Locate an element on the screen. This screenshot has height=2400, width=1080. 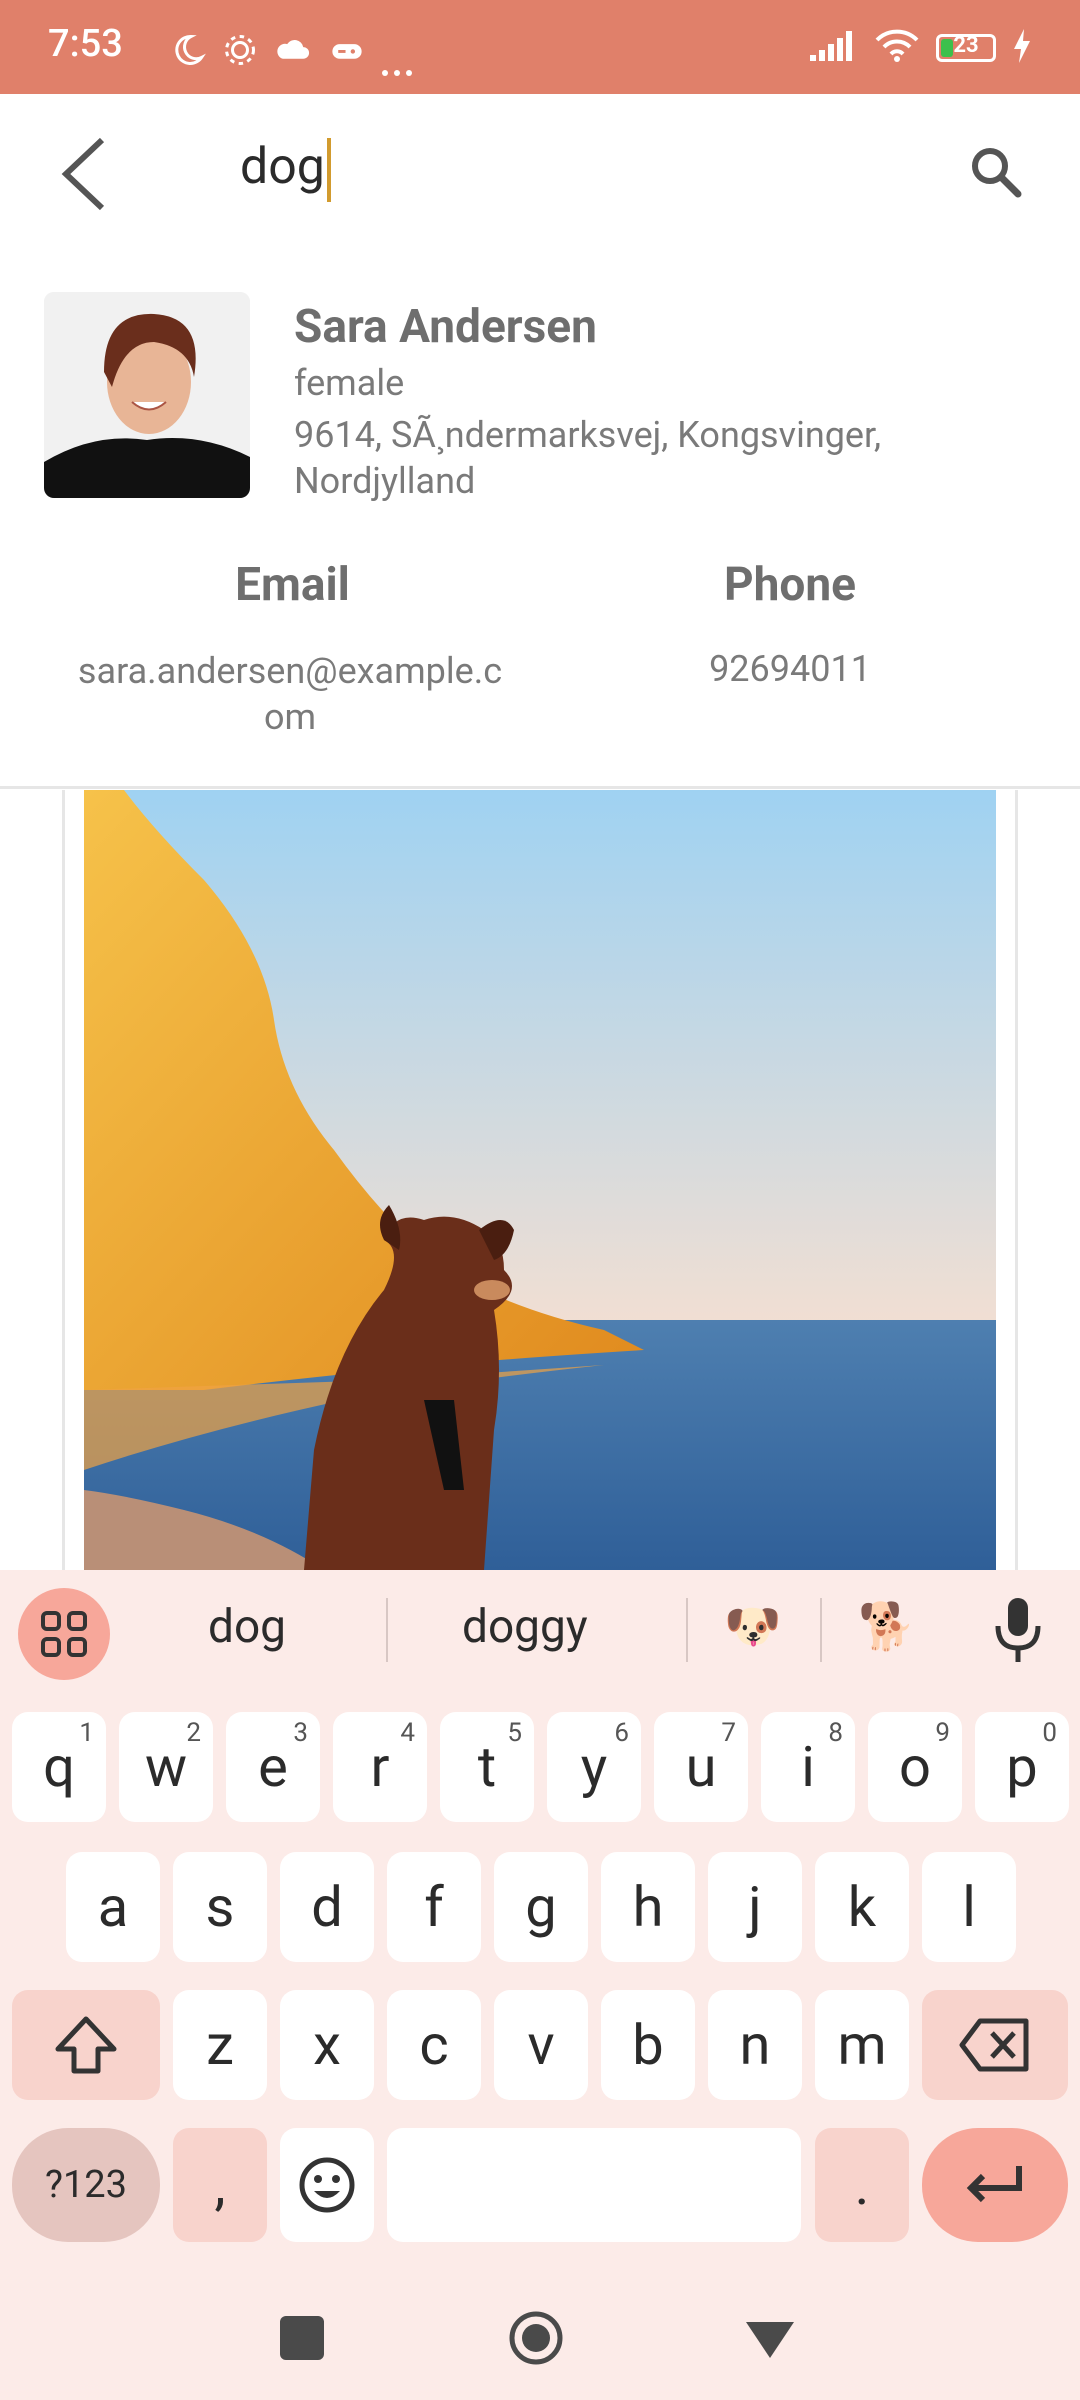
enter-icon is located at coordinates (994, 2184).